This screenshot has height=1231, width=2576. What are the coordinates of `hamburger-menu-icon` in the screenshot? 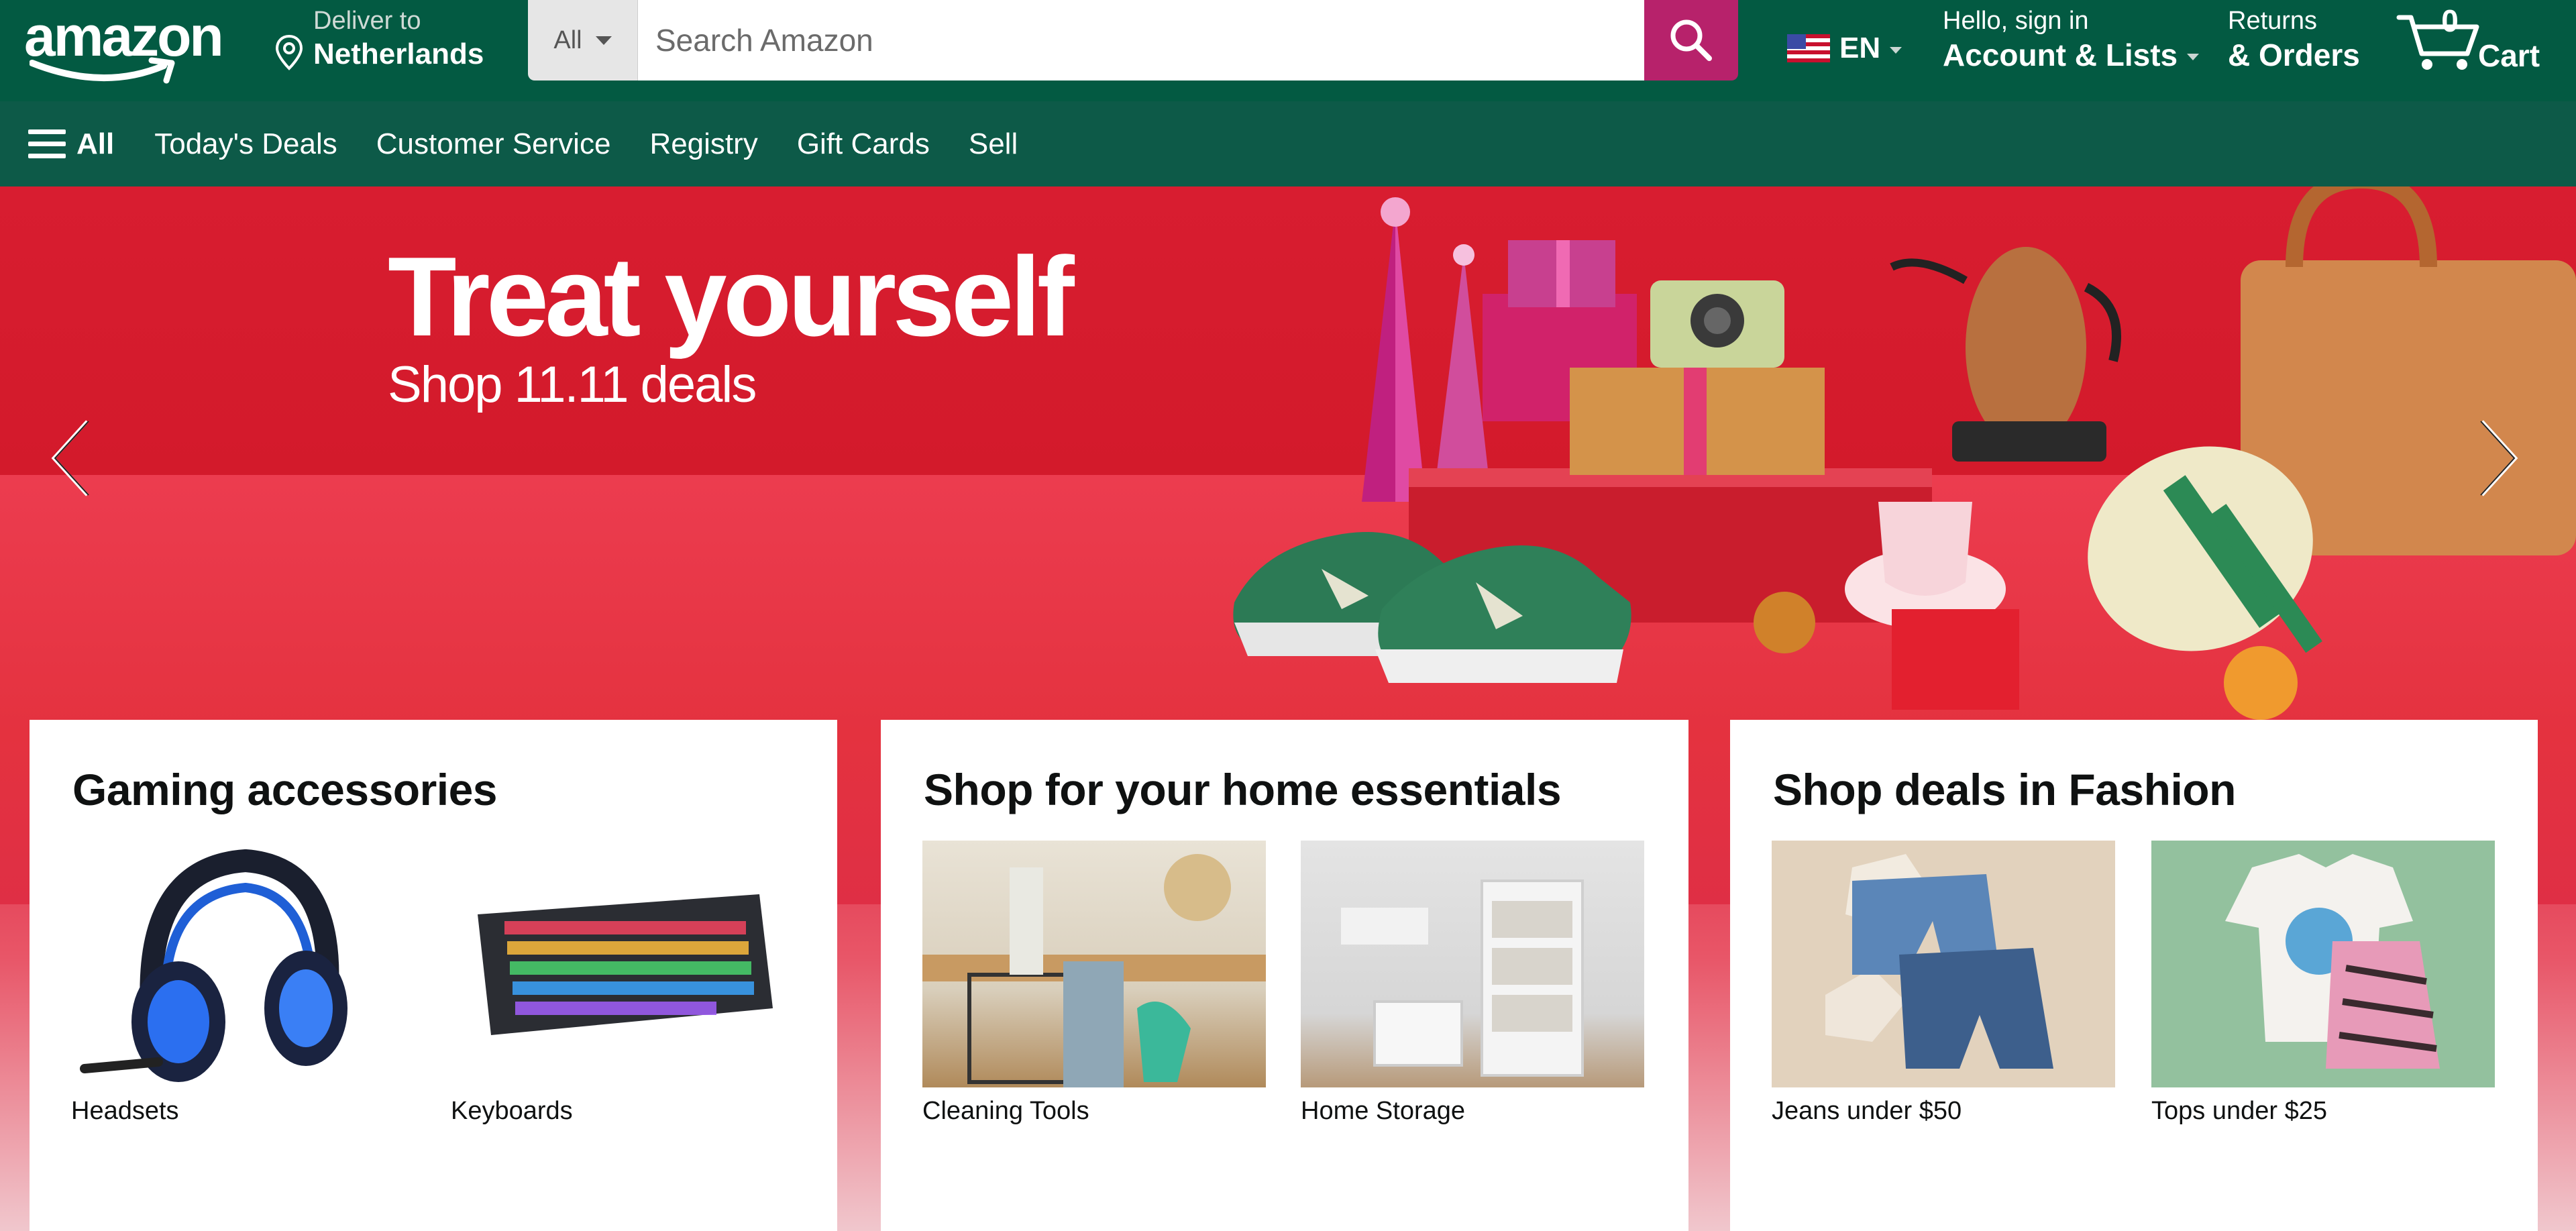 It's located at (47, 144).